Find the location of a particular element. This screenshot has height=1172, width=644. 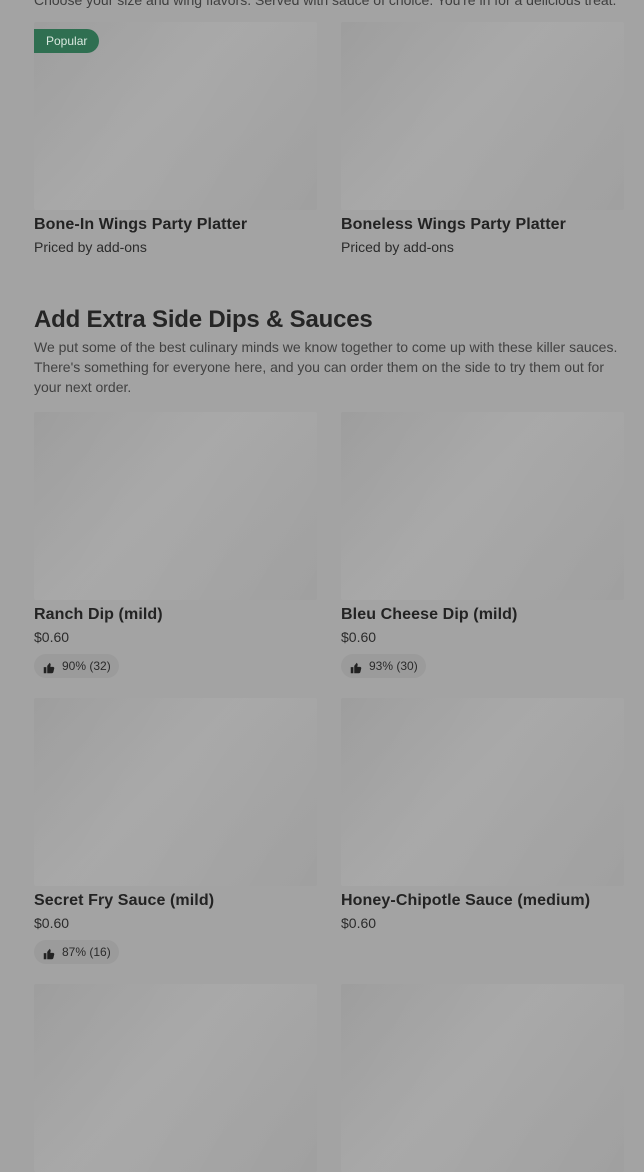

menu-item-title: Ranch Dip (mild) is located at coordinates (98, 614).